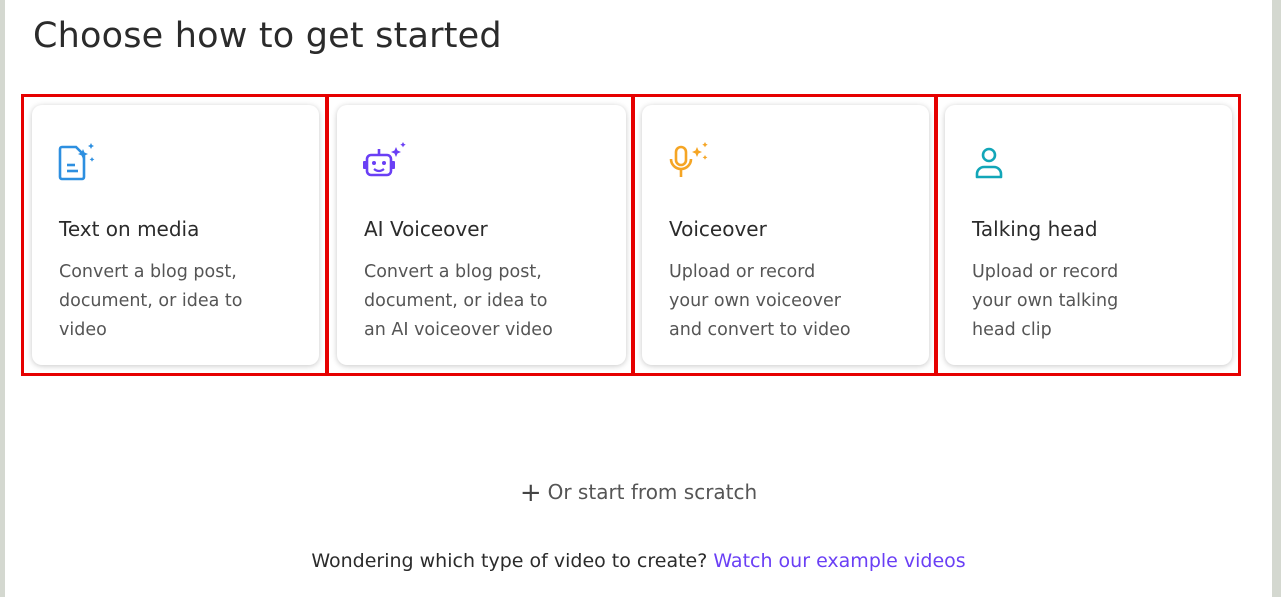 This screenshot has height=597, width=1281. What do you see at coordinates (426, 229) in the screenshot?
I see `card-title: AI Voiceover` at bounding box center [426, 229].